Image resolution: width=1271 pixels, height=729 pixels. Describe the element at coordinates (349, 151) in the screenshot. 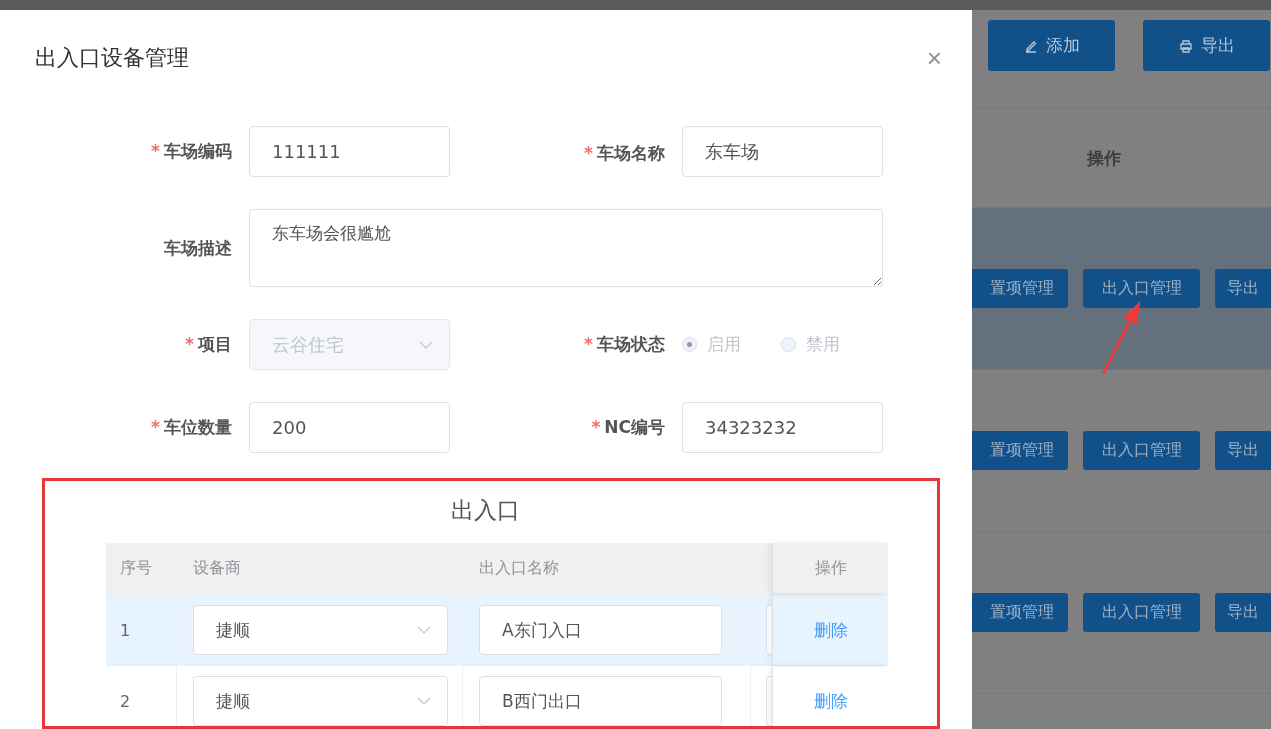

I see `input-field: 111111` at that location.